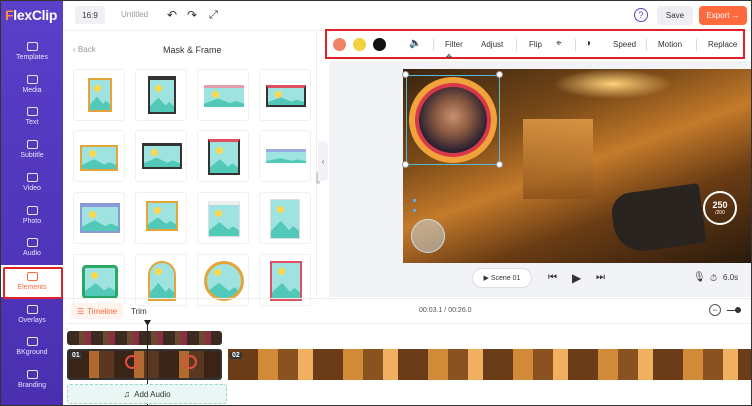 This screenshot has height=406, width=752. I want to click on zoom-out-icon: −, so click(715, 310).